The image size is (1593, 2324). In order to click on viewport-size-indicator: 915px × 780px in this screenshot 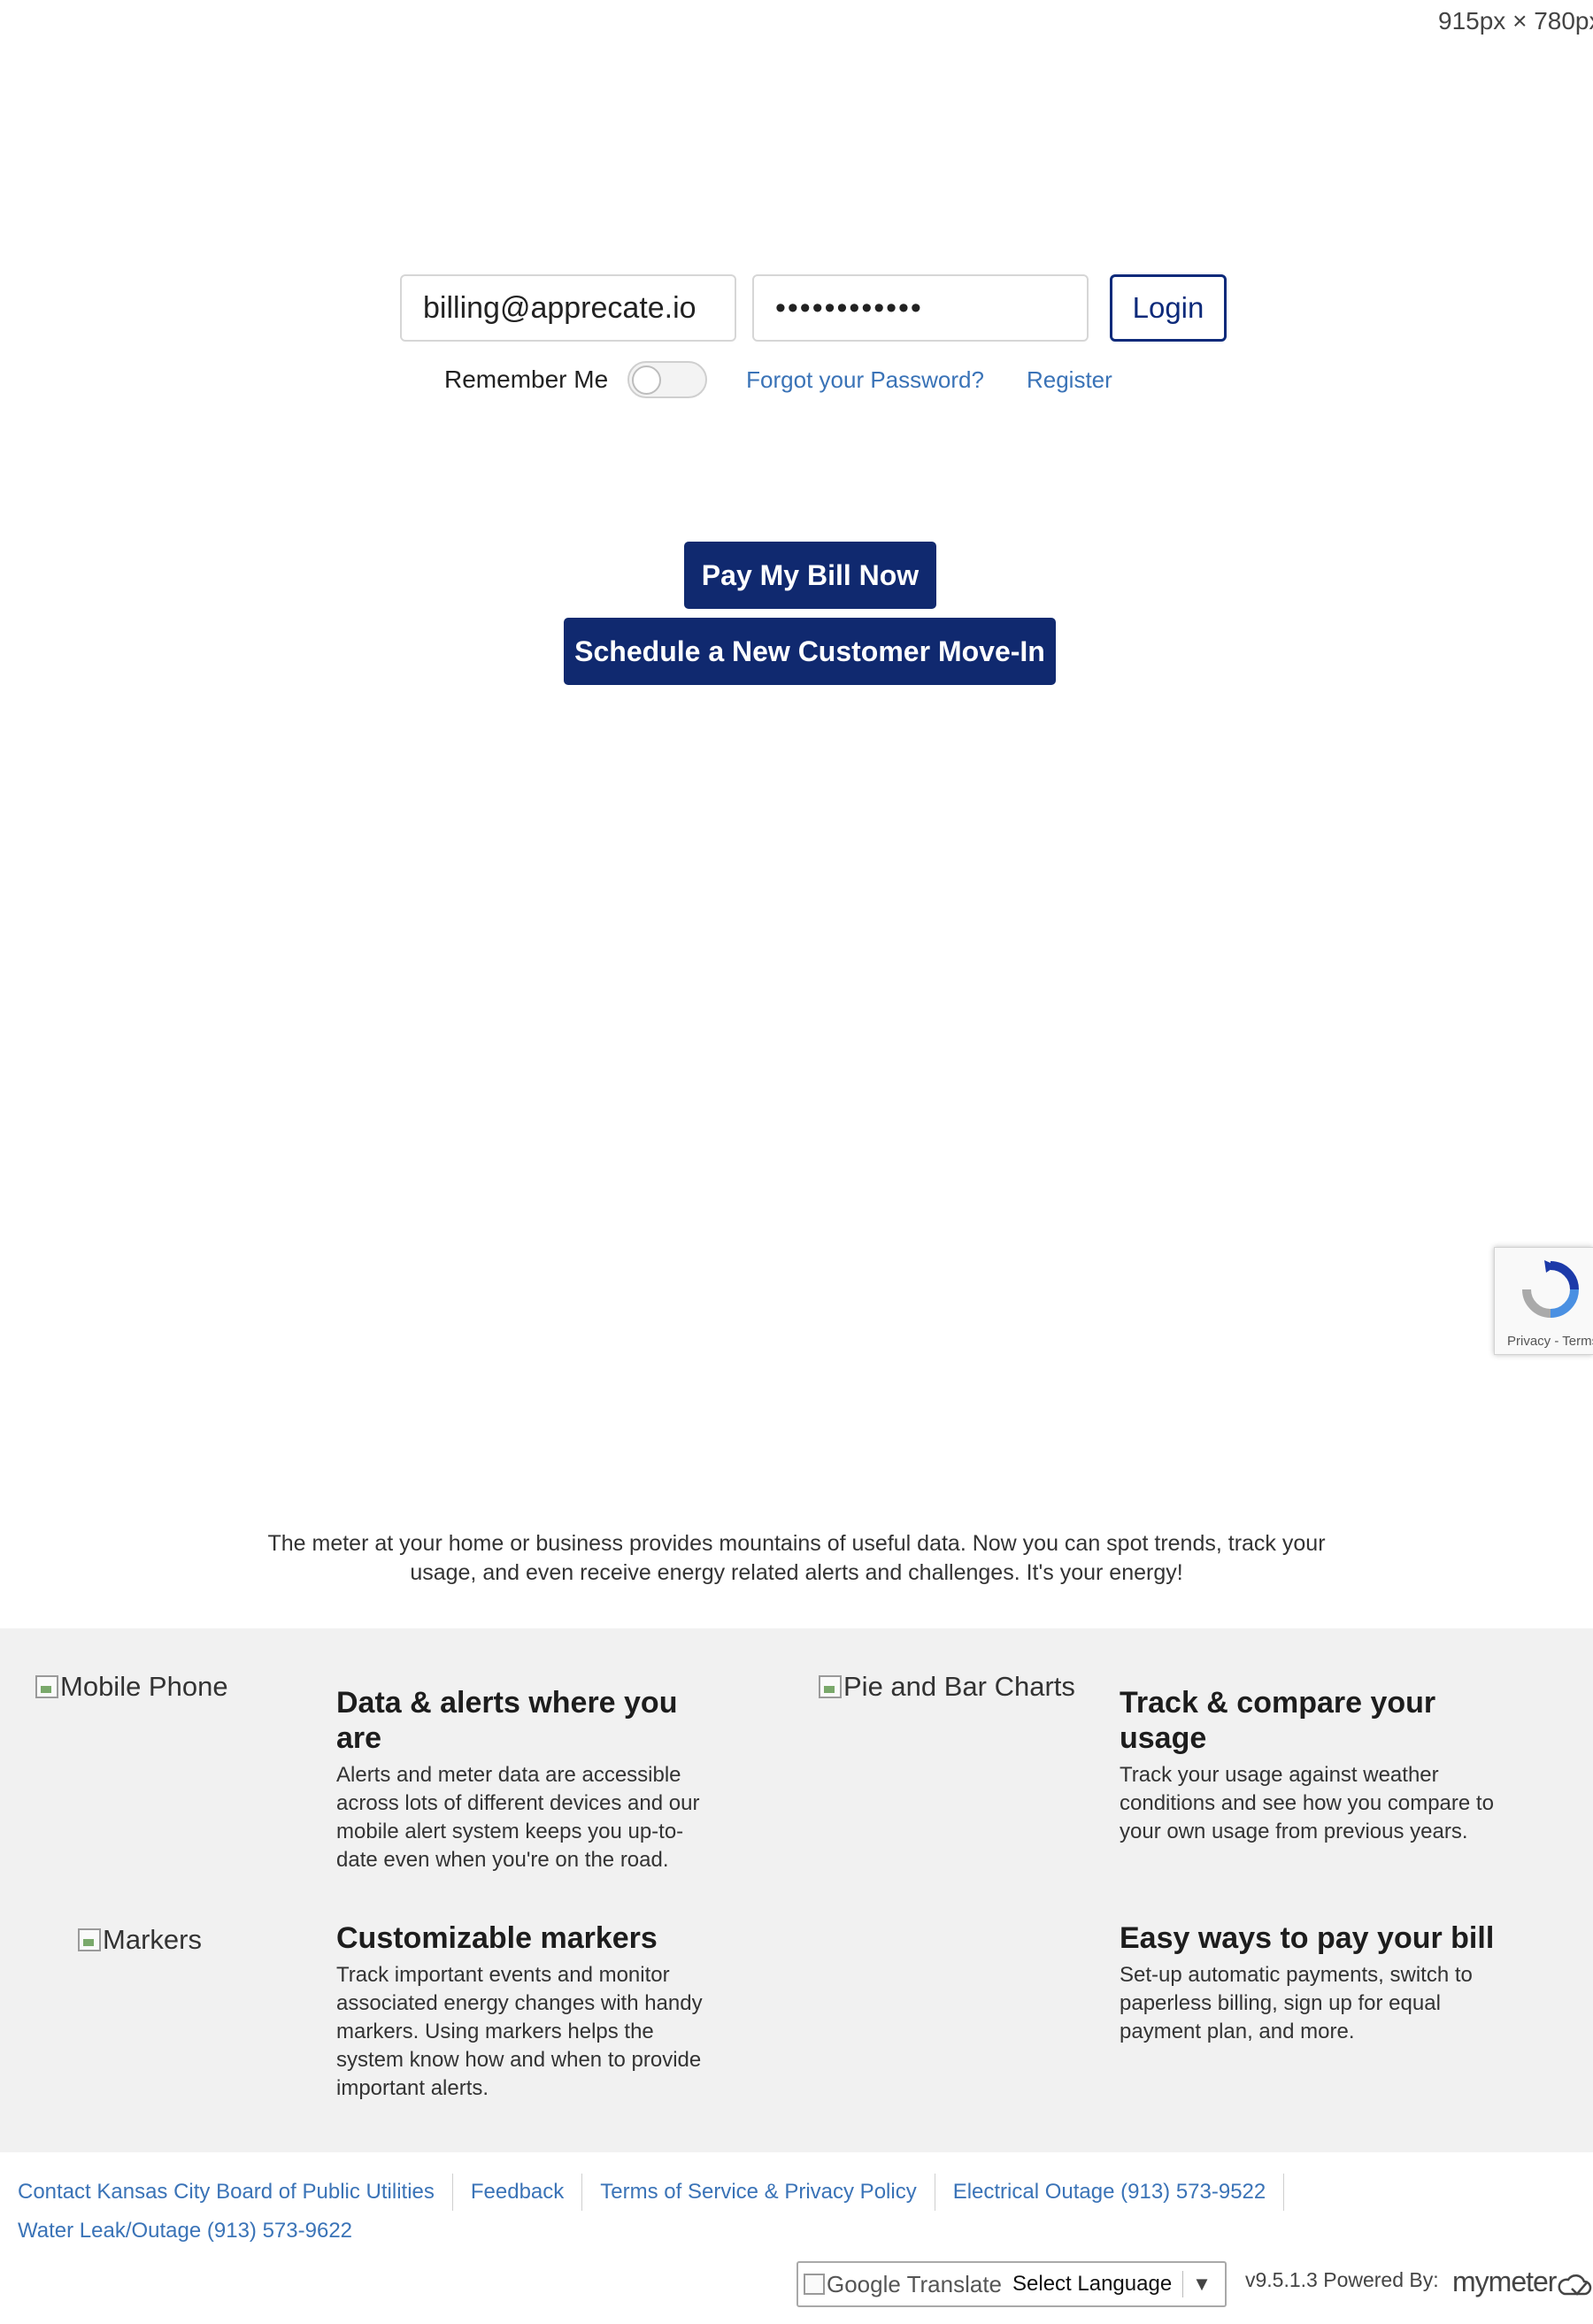, I will do `click(1515, 21)`.